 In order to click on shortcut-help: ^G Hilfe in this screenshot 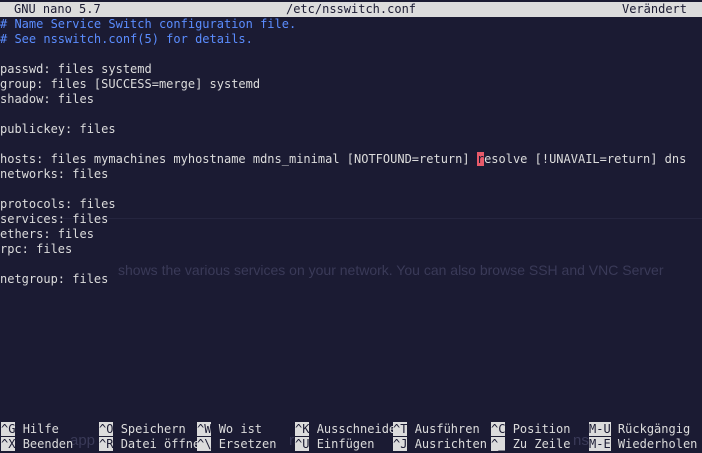, I will do `click(30, 429)`.